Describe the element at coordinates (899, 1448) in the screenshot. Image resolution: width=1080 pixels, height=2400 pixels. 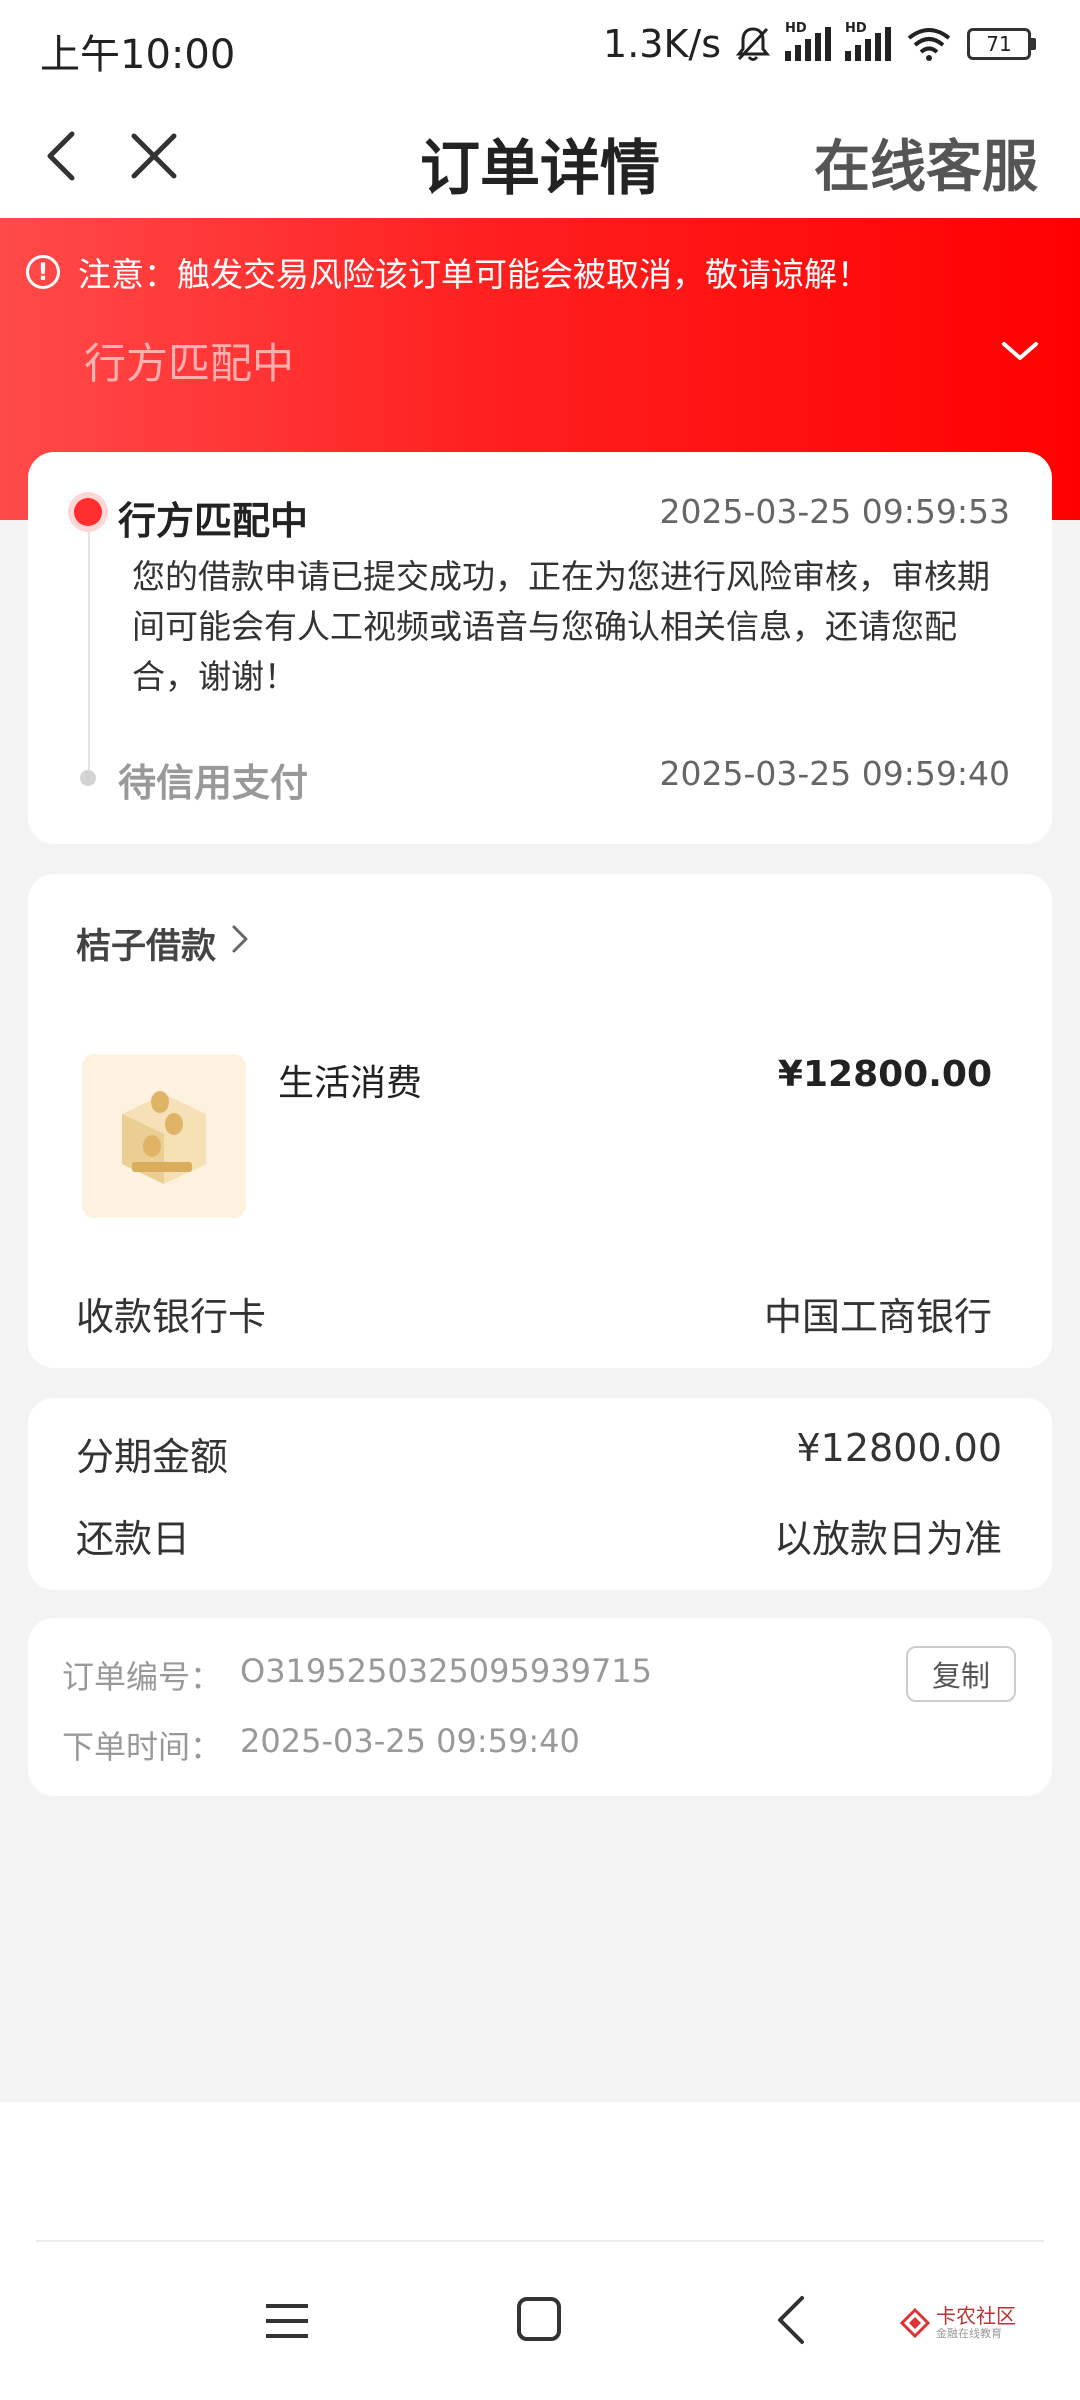
I see `installment-amount-value: ¥12800.00` at that location.